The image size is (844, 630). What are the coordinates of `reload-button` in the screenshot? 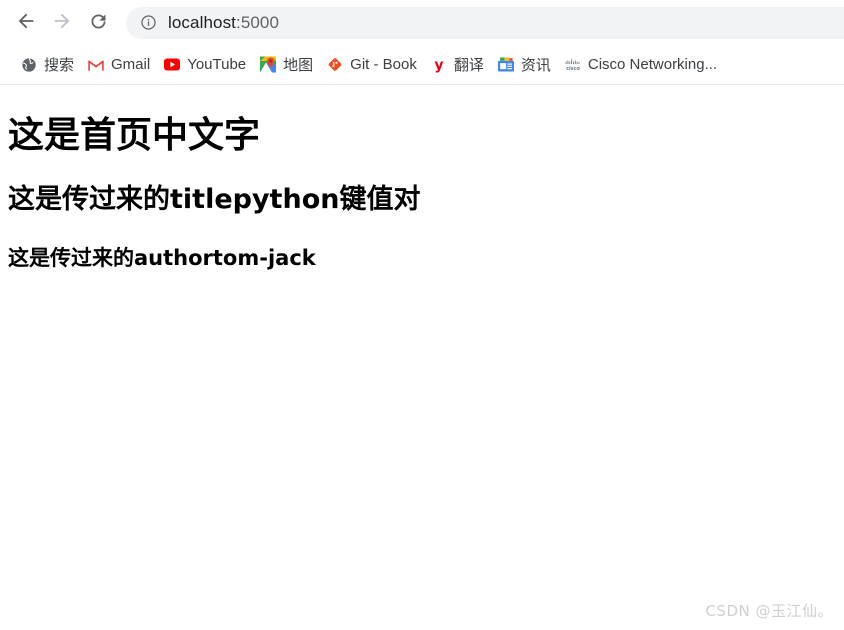 It's located at (98, 23).